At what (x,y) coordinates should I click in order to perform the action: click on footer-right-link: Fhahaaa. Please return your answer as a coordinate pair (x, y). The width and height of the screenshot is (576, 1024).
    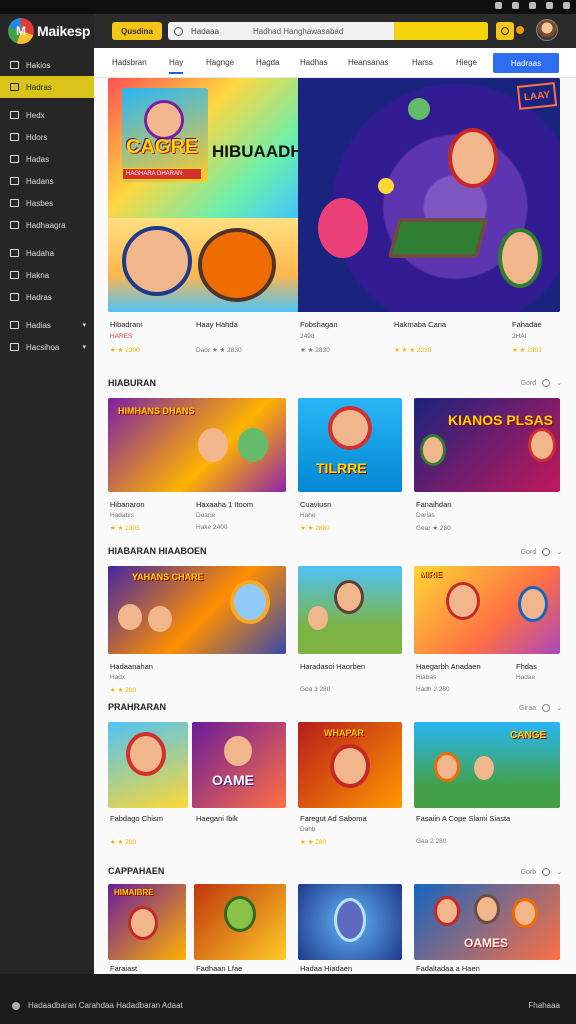
    Looking at the image, I should click on (544, 1005).